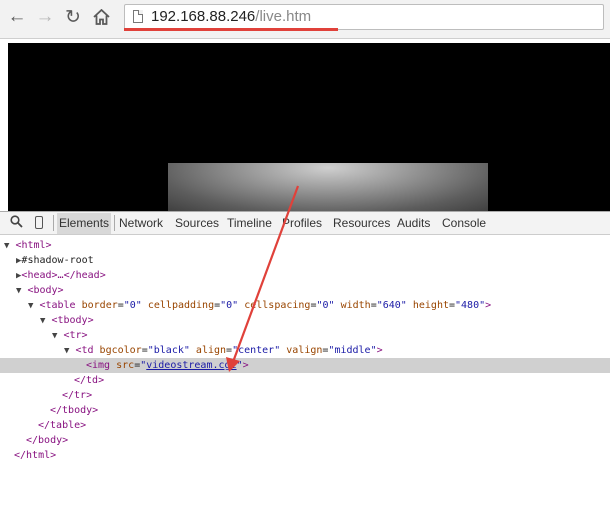 The width and height of the screenshot is (610, 508). I want to click on tag-table-open: <table, so click(57, 305).